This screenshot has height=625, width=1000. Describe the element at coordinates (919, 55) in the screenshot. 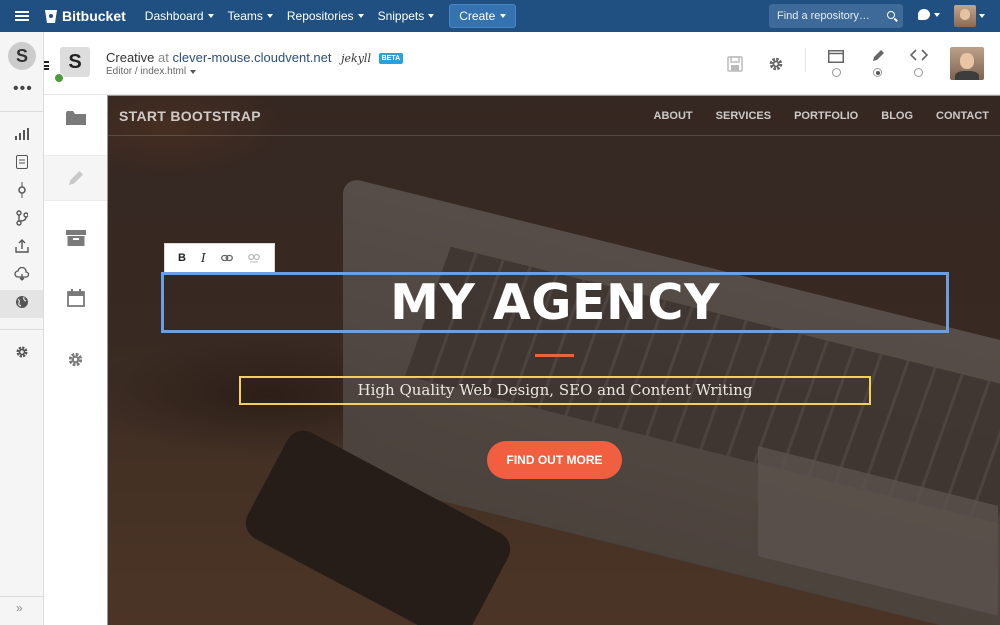

I see `code-icon` at that location.